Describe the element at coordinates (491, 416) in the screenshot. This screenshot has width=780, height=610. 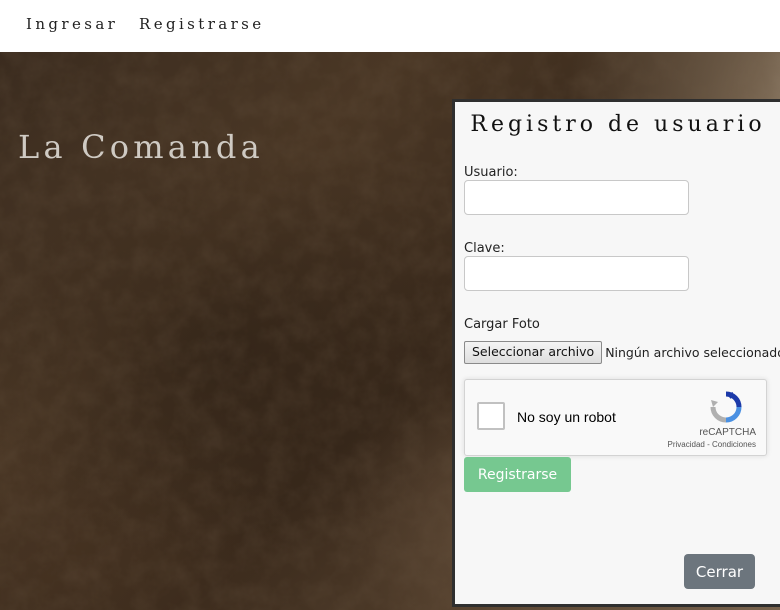
I see `captcha-checkbox` at that location.